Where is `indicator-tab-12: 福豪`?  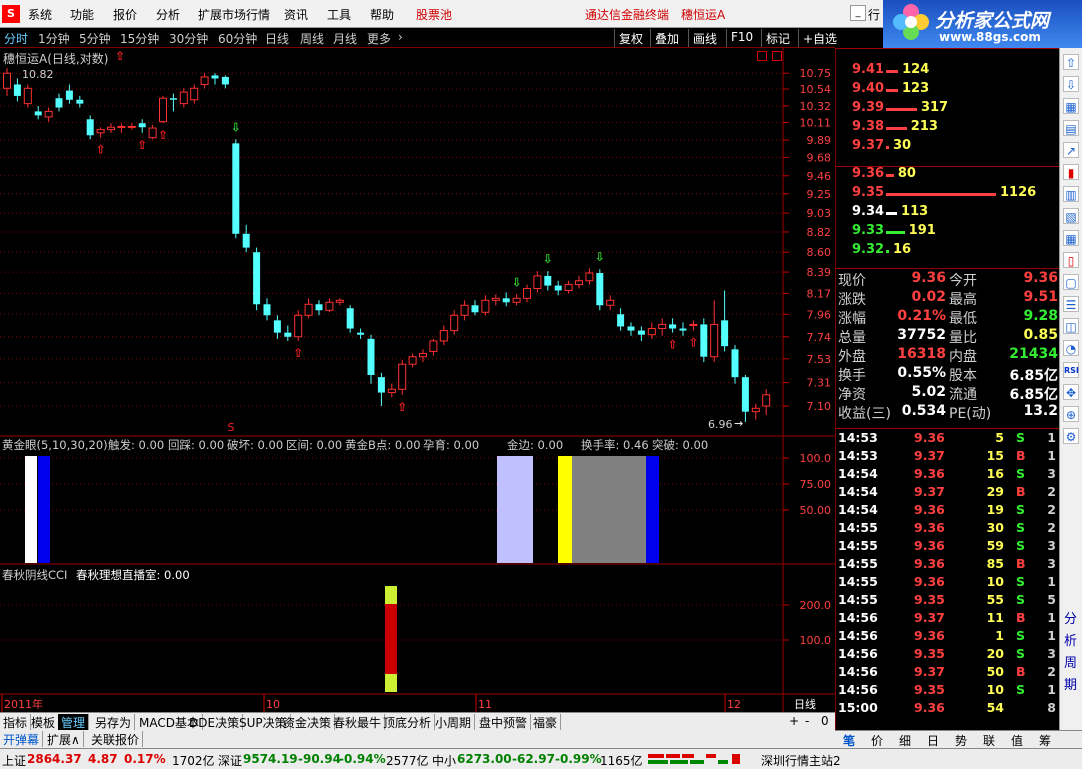
indicator-tab-12: 福豪 is located at coordinates (546, 722).